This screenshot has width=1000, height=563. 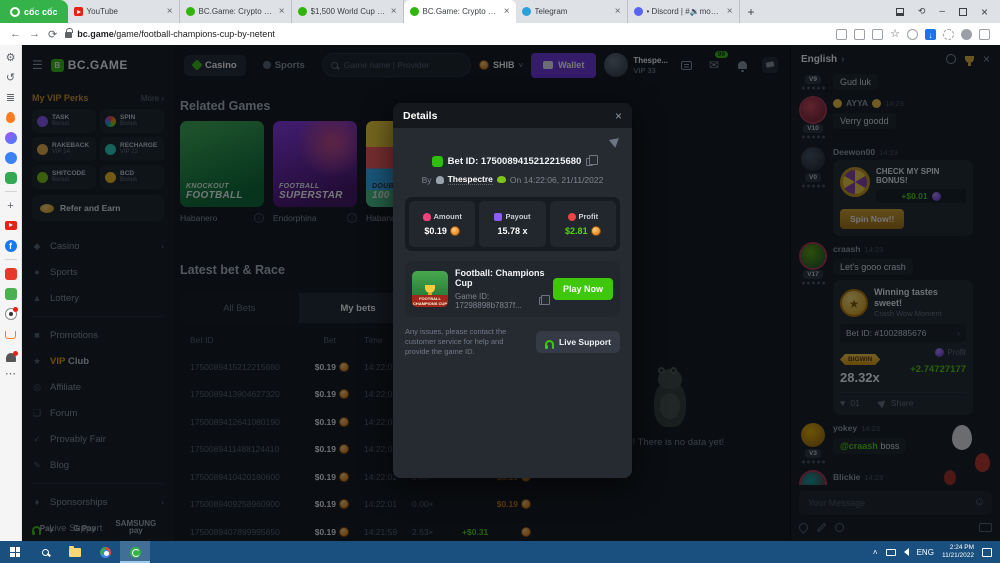 I want to click on facebook-shortcut-icon: f, so click(x=10, y=245).